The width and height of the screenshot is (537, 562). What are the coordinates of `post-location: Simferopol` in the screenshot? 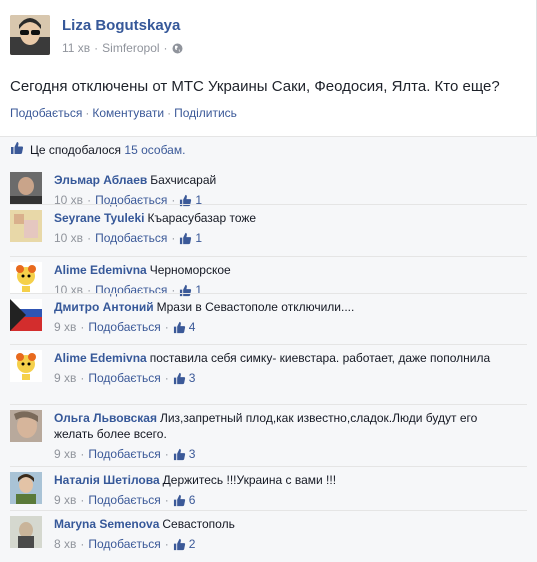 It's located at (130, 48).